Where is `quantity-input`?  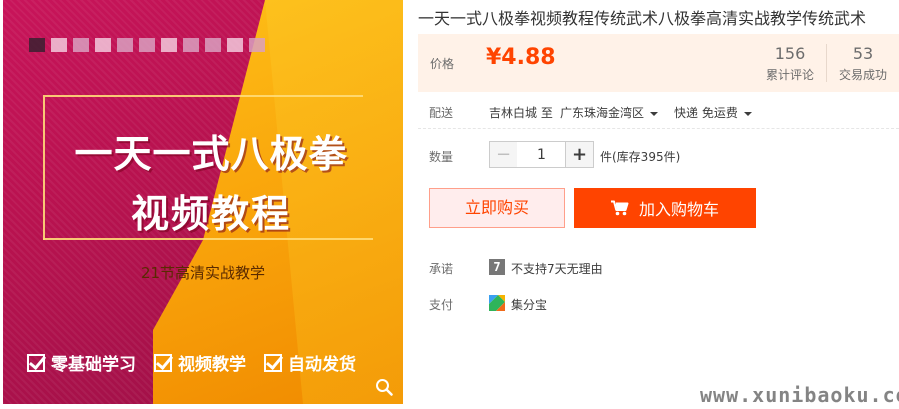
quantity-input is located at coordinates (541, 154).